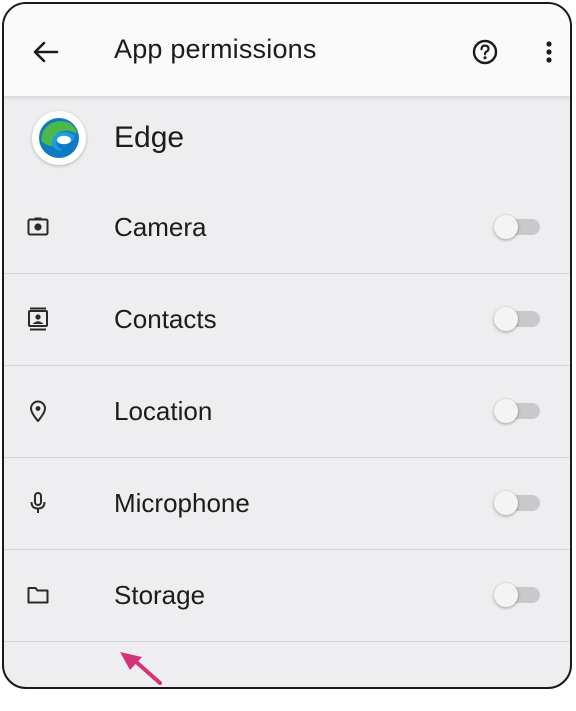  I want to click on permission-label: Microphone, so click(182, 503).